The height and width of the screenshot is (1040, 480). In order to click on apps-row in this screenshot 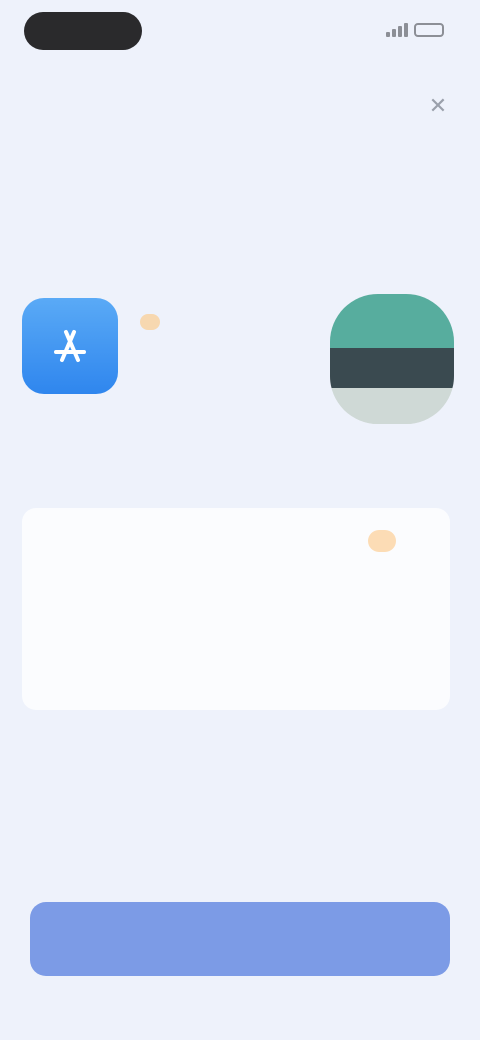, I will do `click(240, 365)`.